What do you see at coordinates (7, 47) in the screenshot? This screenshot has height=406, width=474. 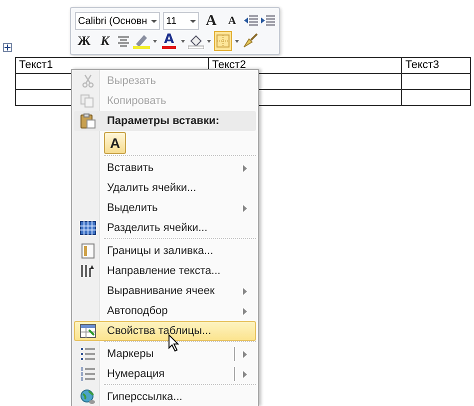 I see `move-handle-icon` at bounding box center [7, 47].